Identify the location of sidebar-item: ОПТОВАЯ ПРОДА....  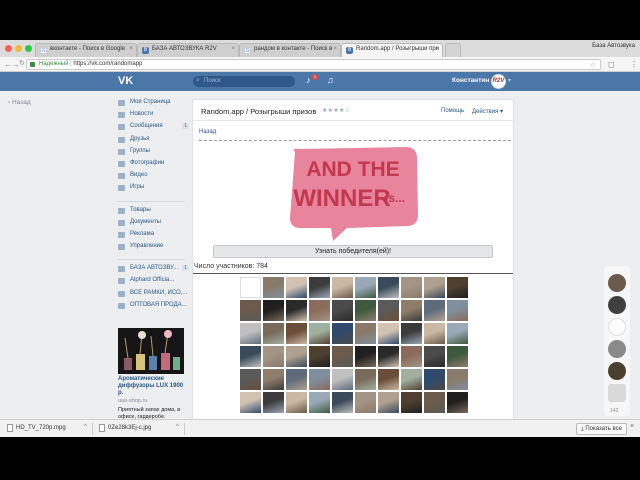
(153, 308).